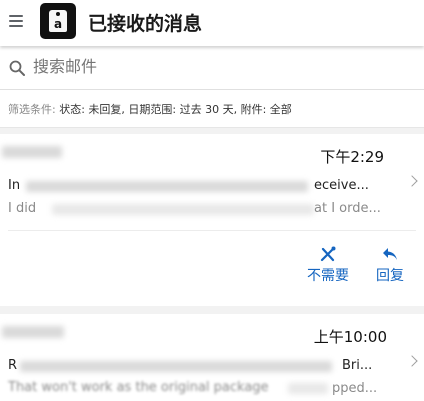 The image size is (424, 401). I want to click on reply-label: 回复, so click(390, 276).